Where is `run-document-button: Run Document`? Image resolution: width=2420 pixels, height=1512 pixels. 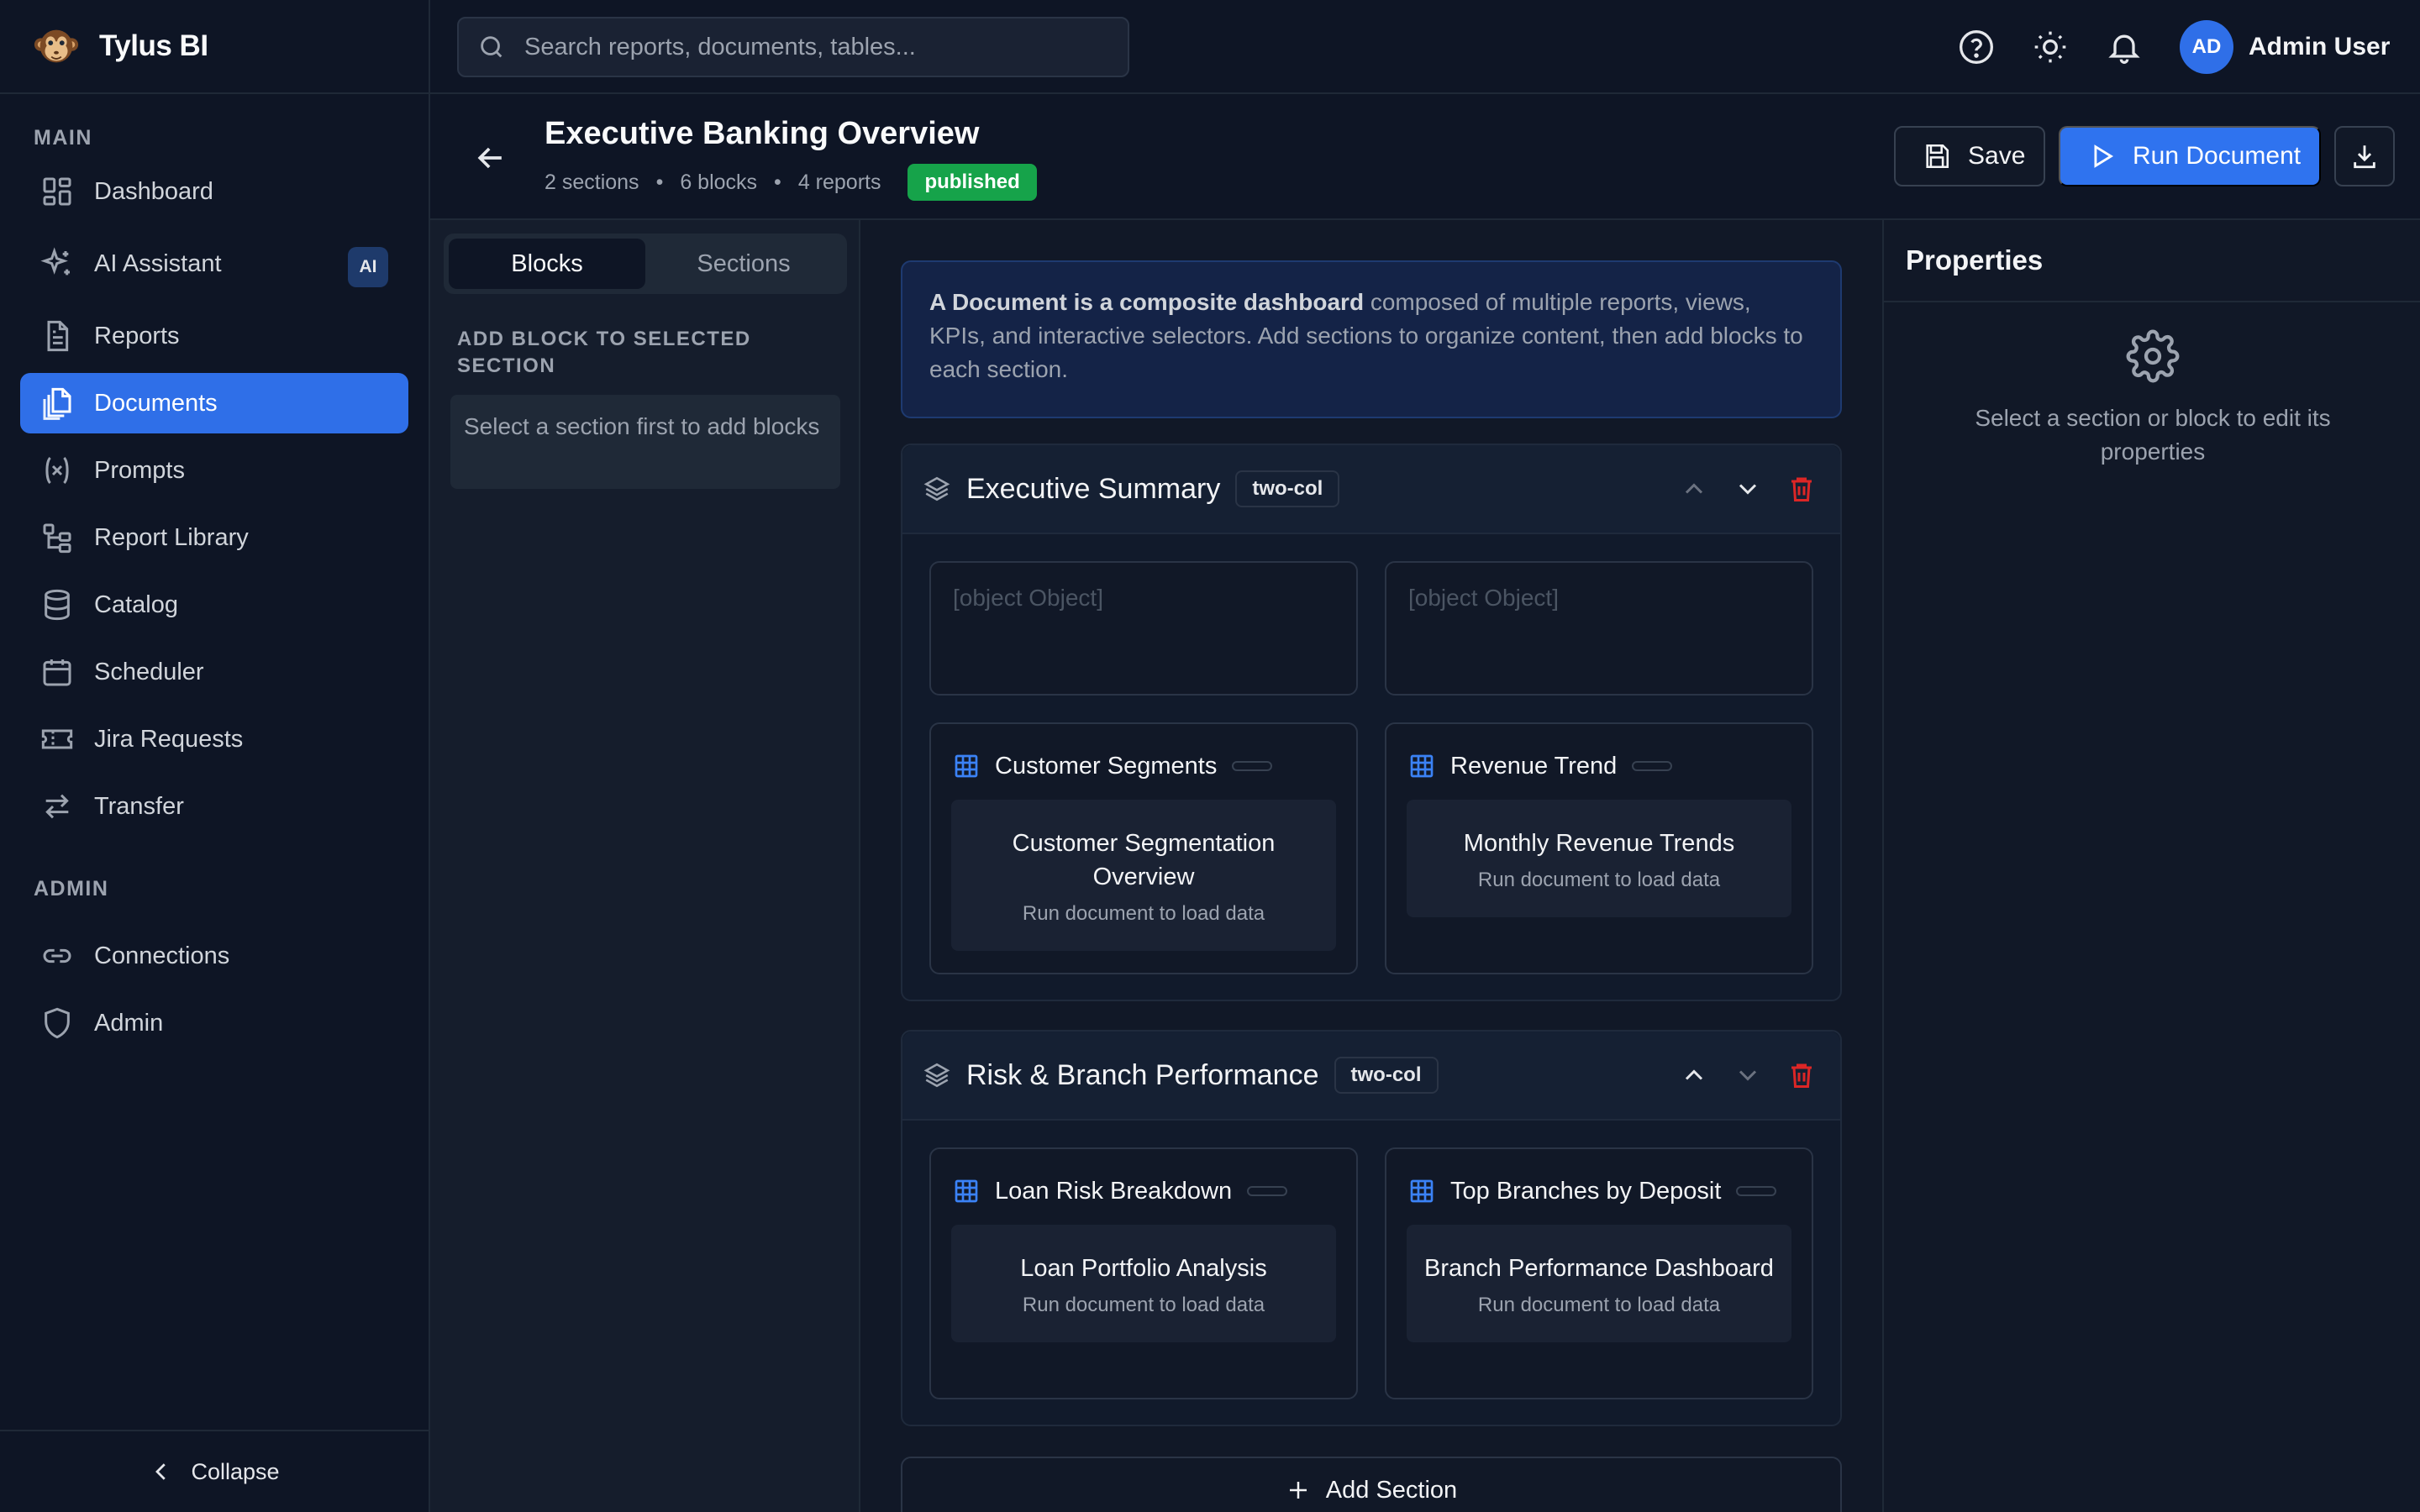 run-document-button: Run Document is located at coordinates (2190, 156).